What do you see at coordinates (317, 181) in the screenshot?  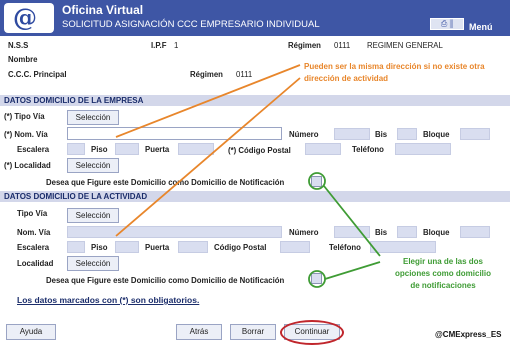 I see `green-circle-empresa` at bounding box center [317, 181].